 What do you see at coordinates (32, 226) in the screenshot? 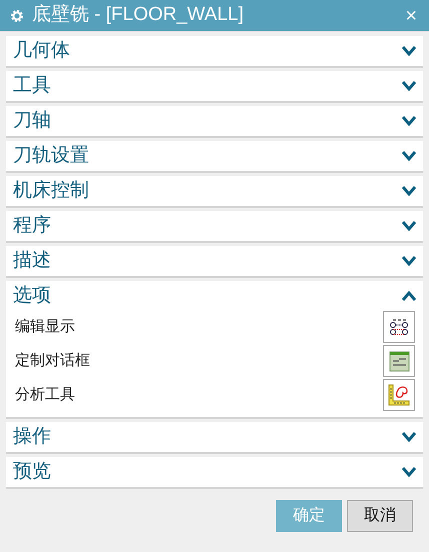
I see `section-title: 程序` at bounding box center [32, 226].